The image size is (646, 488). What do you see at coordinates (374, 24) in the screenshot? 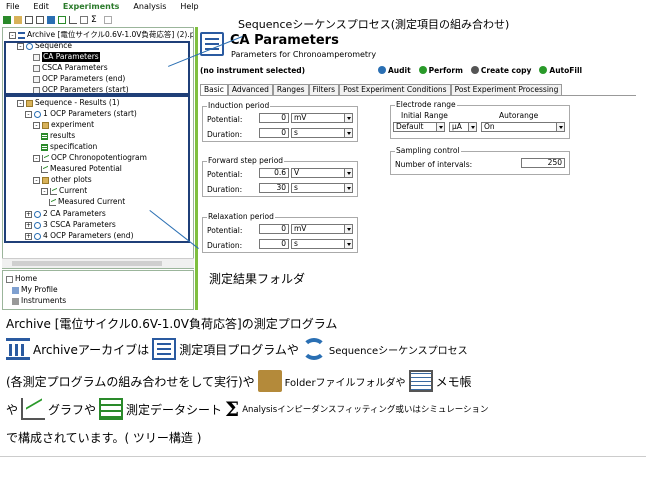
I see `sequence-annotation: Sequenceシーケンスプロセス(測定項目の組み合わせ)` at bounding box center [374, 24].